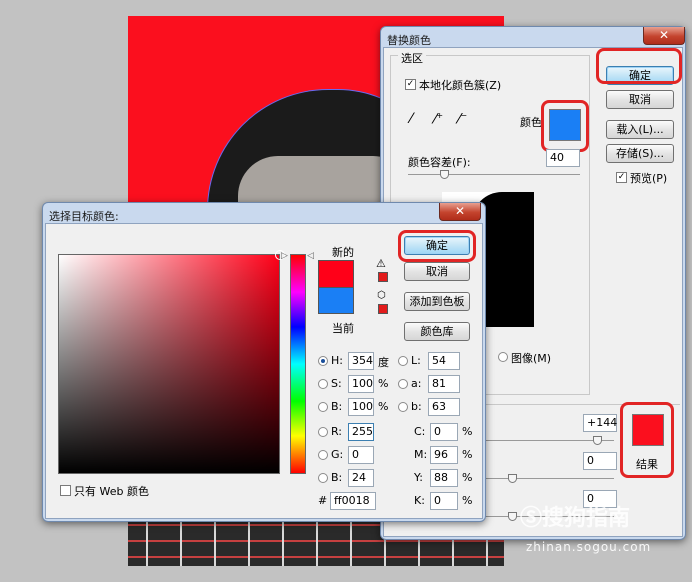 The height and width of the screenshot is (582, 692). Describe the element at coordinates (361, 384) in the screenshot. I see `saturation-input: 100` at that location.